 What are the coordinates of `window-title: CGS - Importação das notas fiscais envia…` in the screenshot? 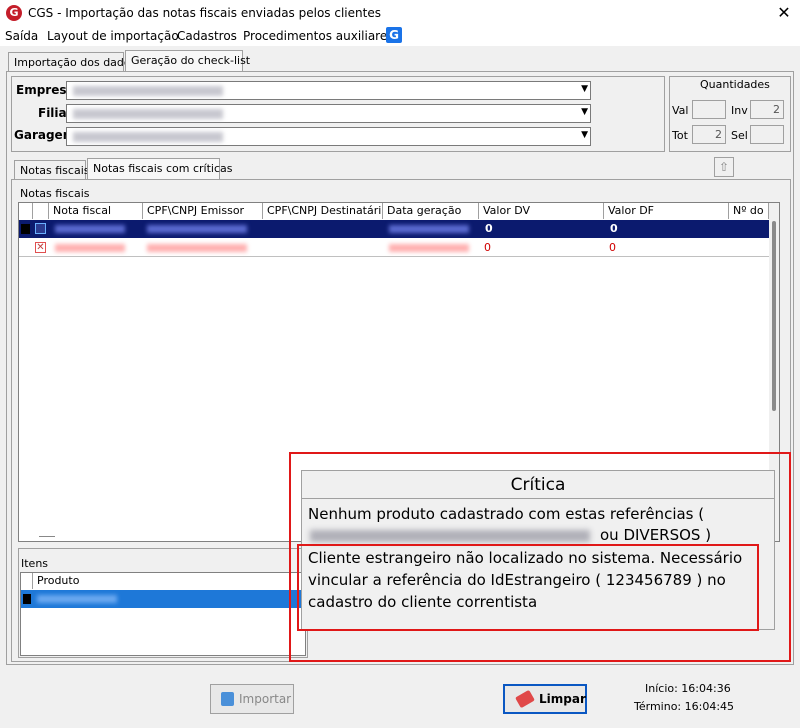 It's located at (204, 13).